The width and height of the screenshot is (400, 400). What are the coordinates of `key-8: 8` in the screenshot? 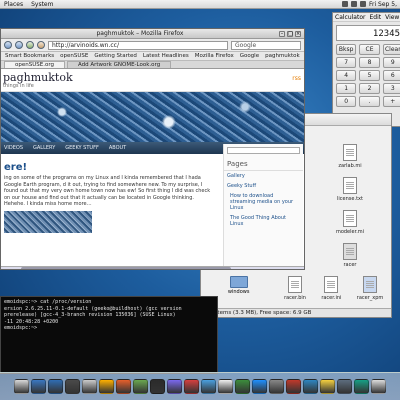 It's located at (369, 62).